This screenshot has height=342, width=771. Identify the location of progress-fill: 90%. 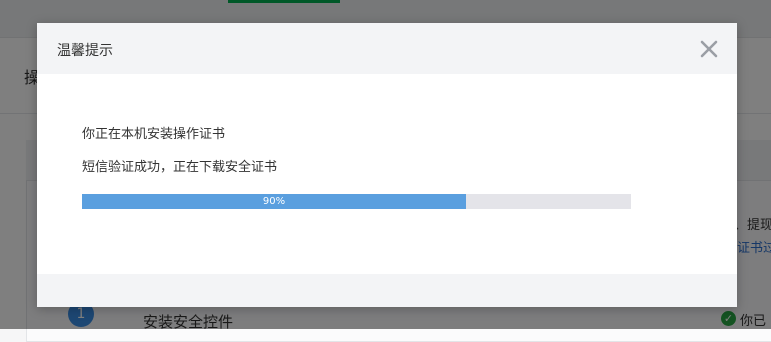
(274, 201).